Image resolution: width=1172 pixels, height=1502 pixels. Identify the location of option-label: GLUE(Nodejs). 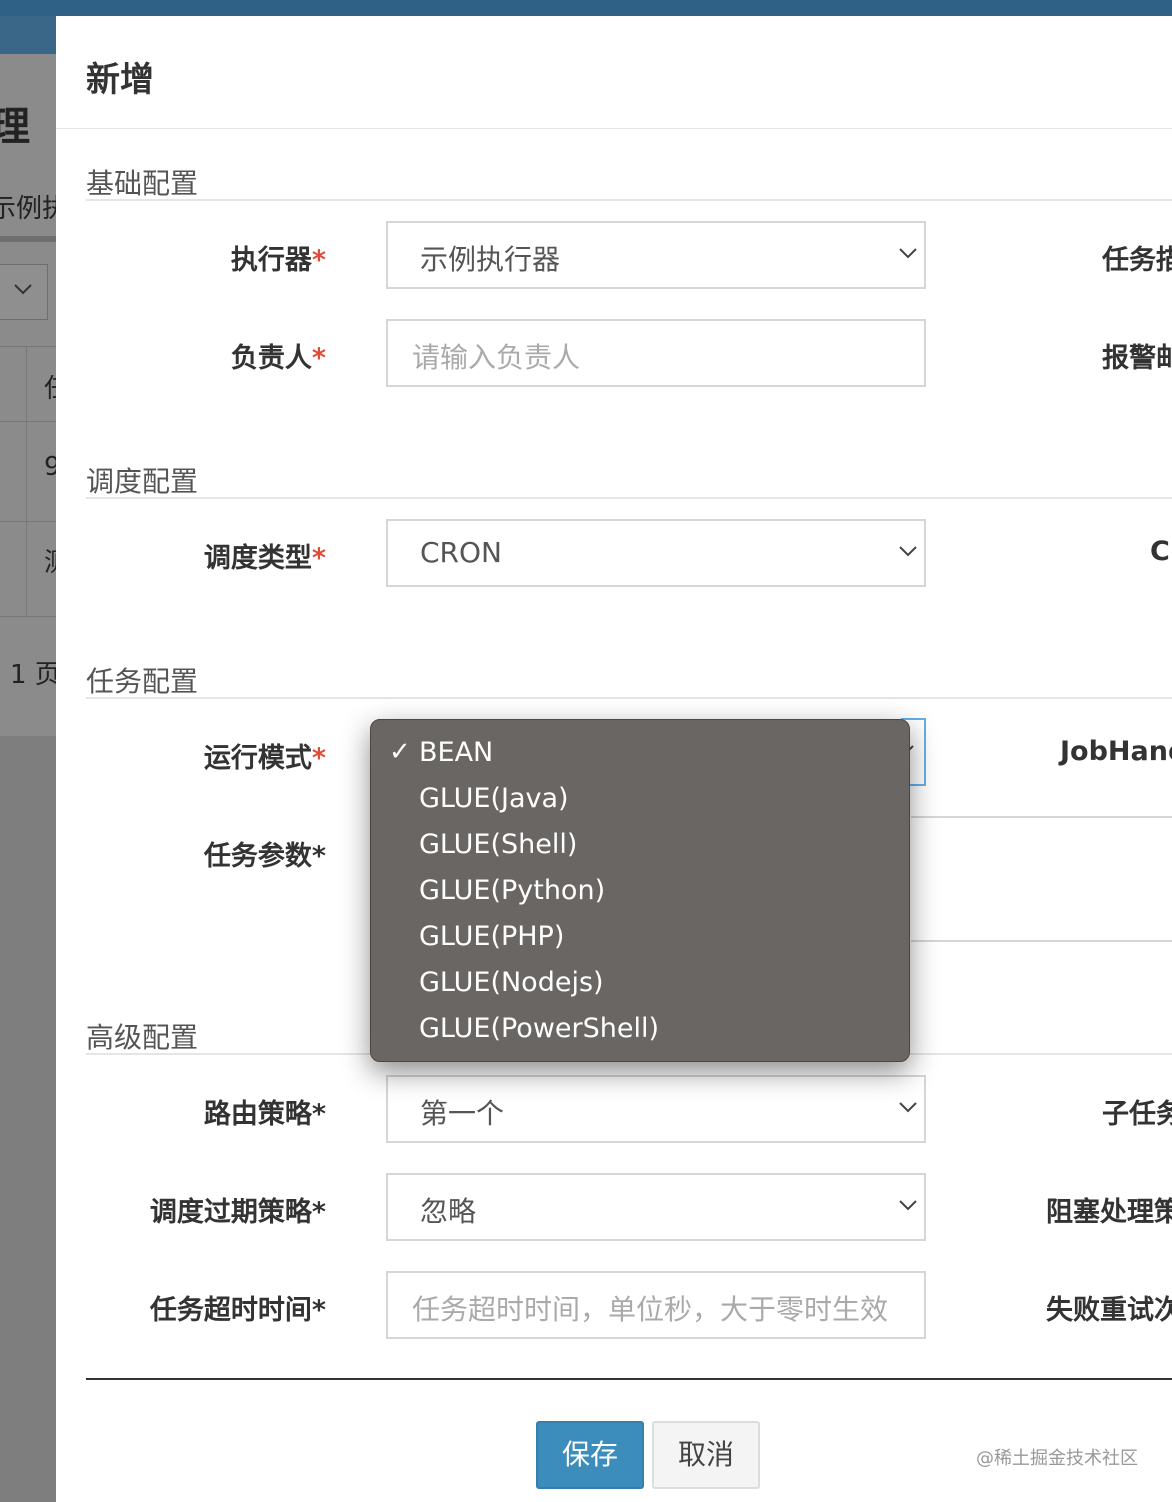
(511, 982).